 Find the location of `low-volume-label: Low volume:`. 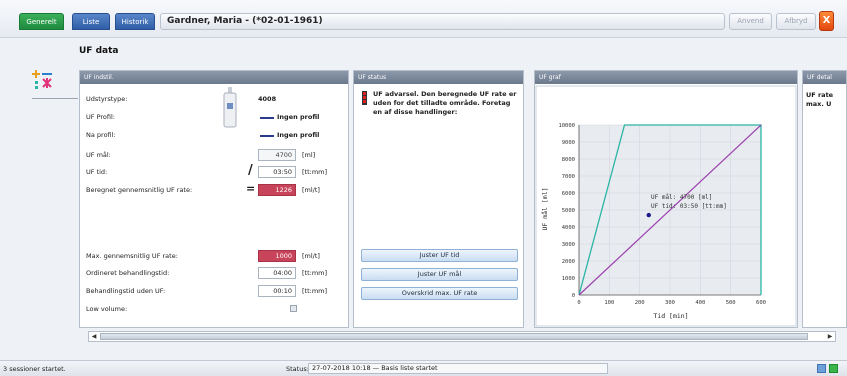

low-volume-label: Low volume: is located at coordinates (107, 309).